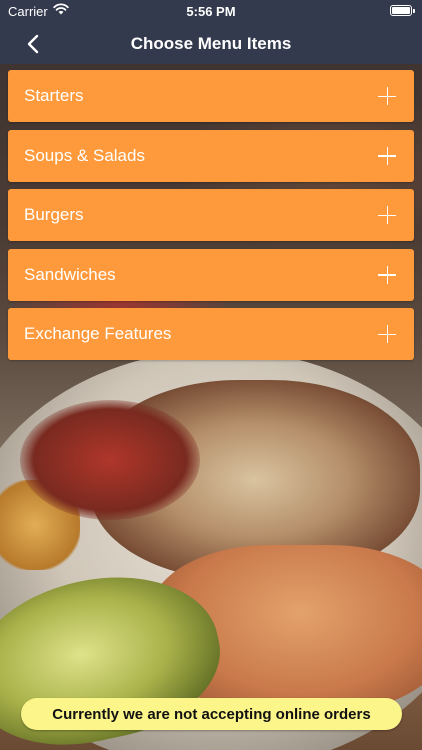  Describe the element at coordinates (211, 334) in the screenshot. I see `menu-category-exchange-features: Exchange Features` at that location.